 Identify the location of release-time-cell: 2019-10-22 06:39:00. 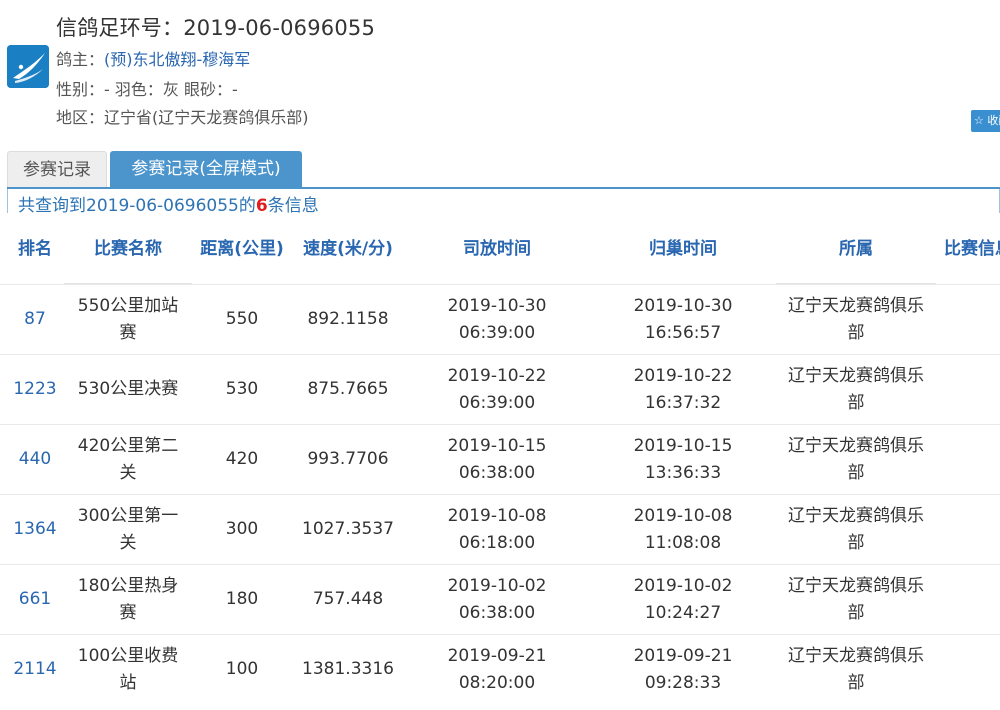
(497, 389).